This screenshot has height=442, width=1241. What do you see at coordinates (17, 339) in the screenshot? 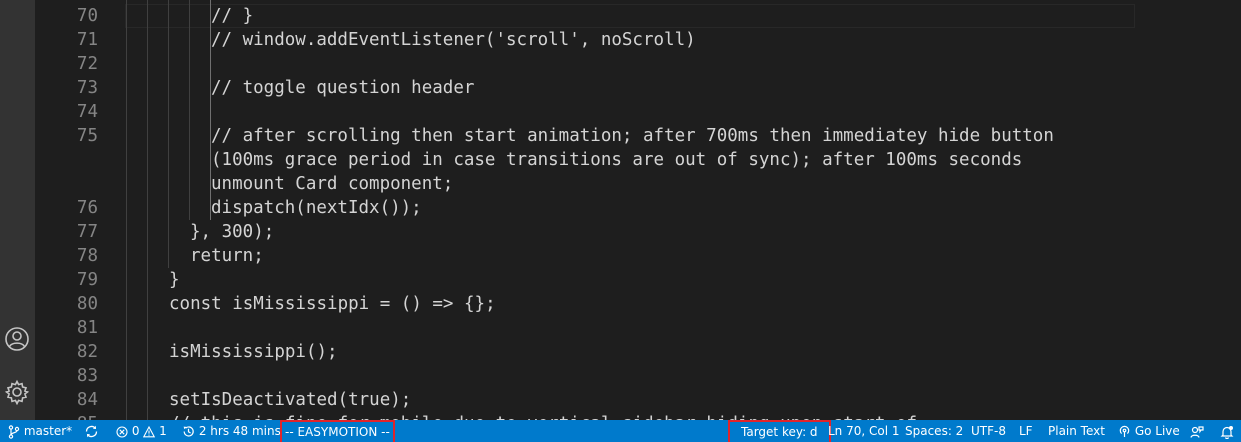
I see `account-icon` at bounding box center [17, 339].